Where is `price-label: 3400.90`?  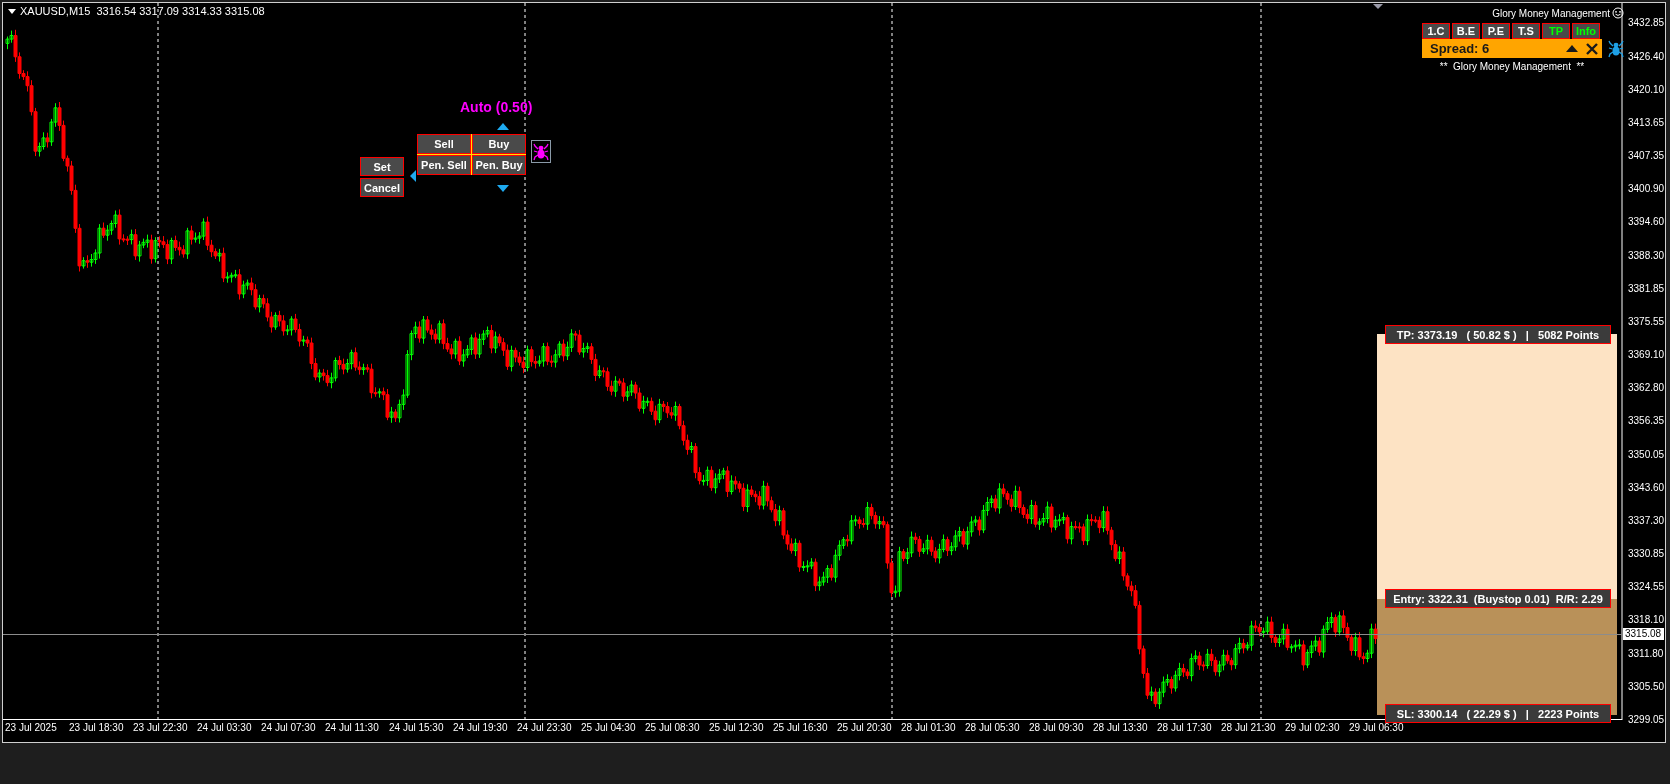 price-label: 3400.90 is located at coordinates (1646, 189).